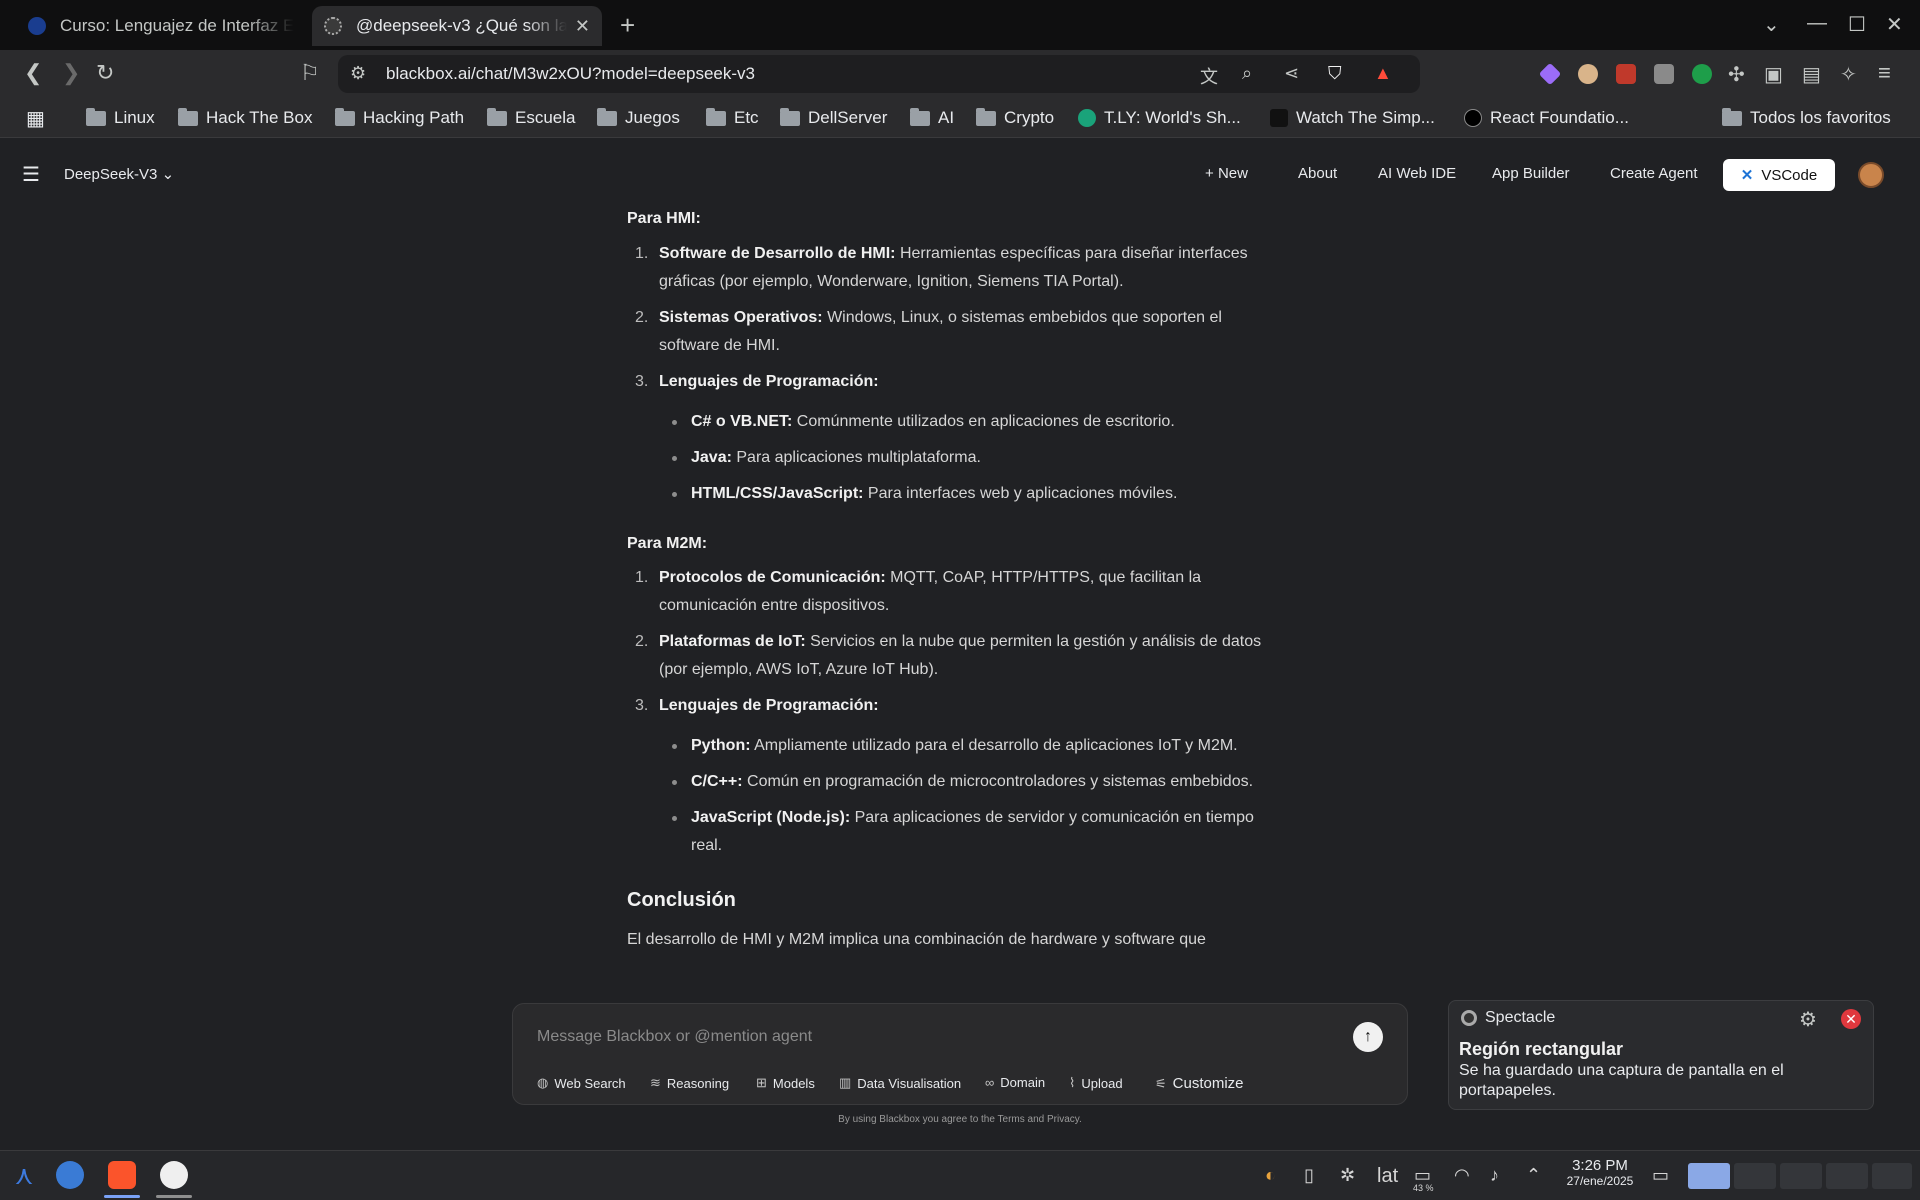 The image size is (1920, 1200). Describe the element at coordinates (1291, 73) in the screenshot. I see `share-icon: ⋖` at that location.